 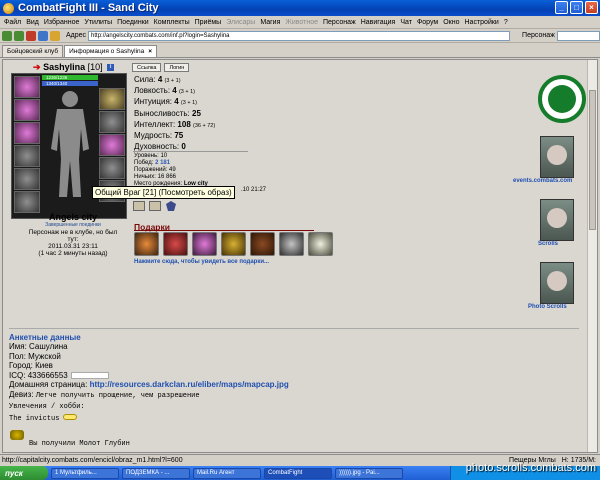 I want to click on menu-item: Животное, so click(x=301, y=22).